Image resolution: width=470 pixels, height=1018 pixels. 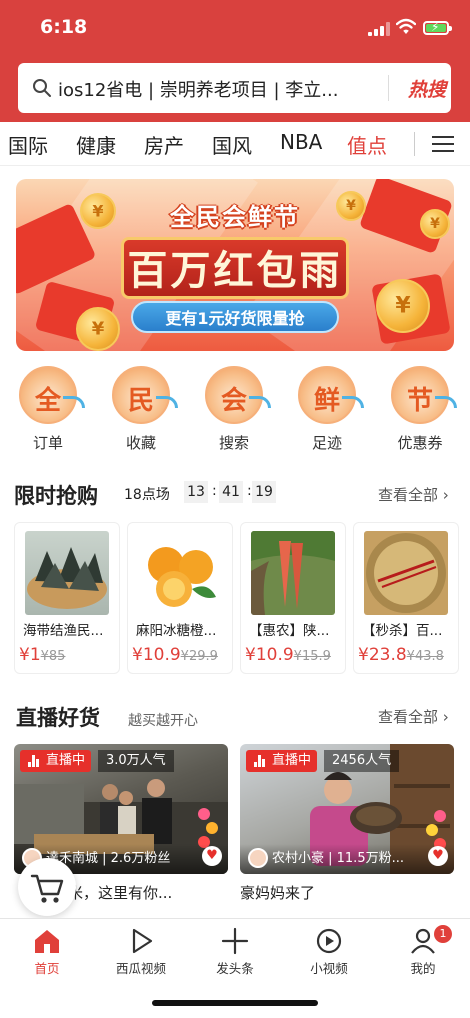 I want to click on live-section-subtitle: 越买越开心, so click(x=163, y=721).